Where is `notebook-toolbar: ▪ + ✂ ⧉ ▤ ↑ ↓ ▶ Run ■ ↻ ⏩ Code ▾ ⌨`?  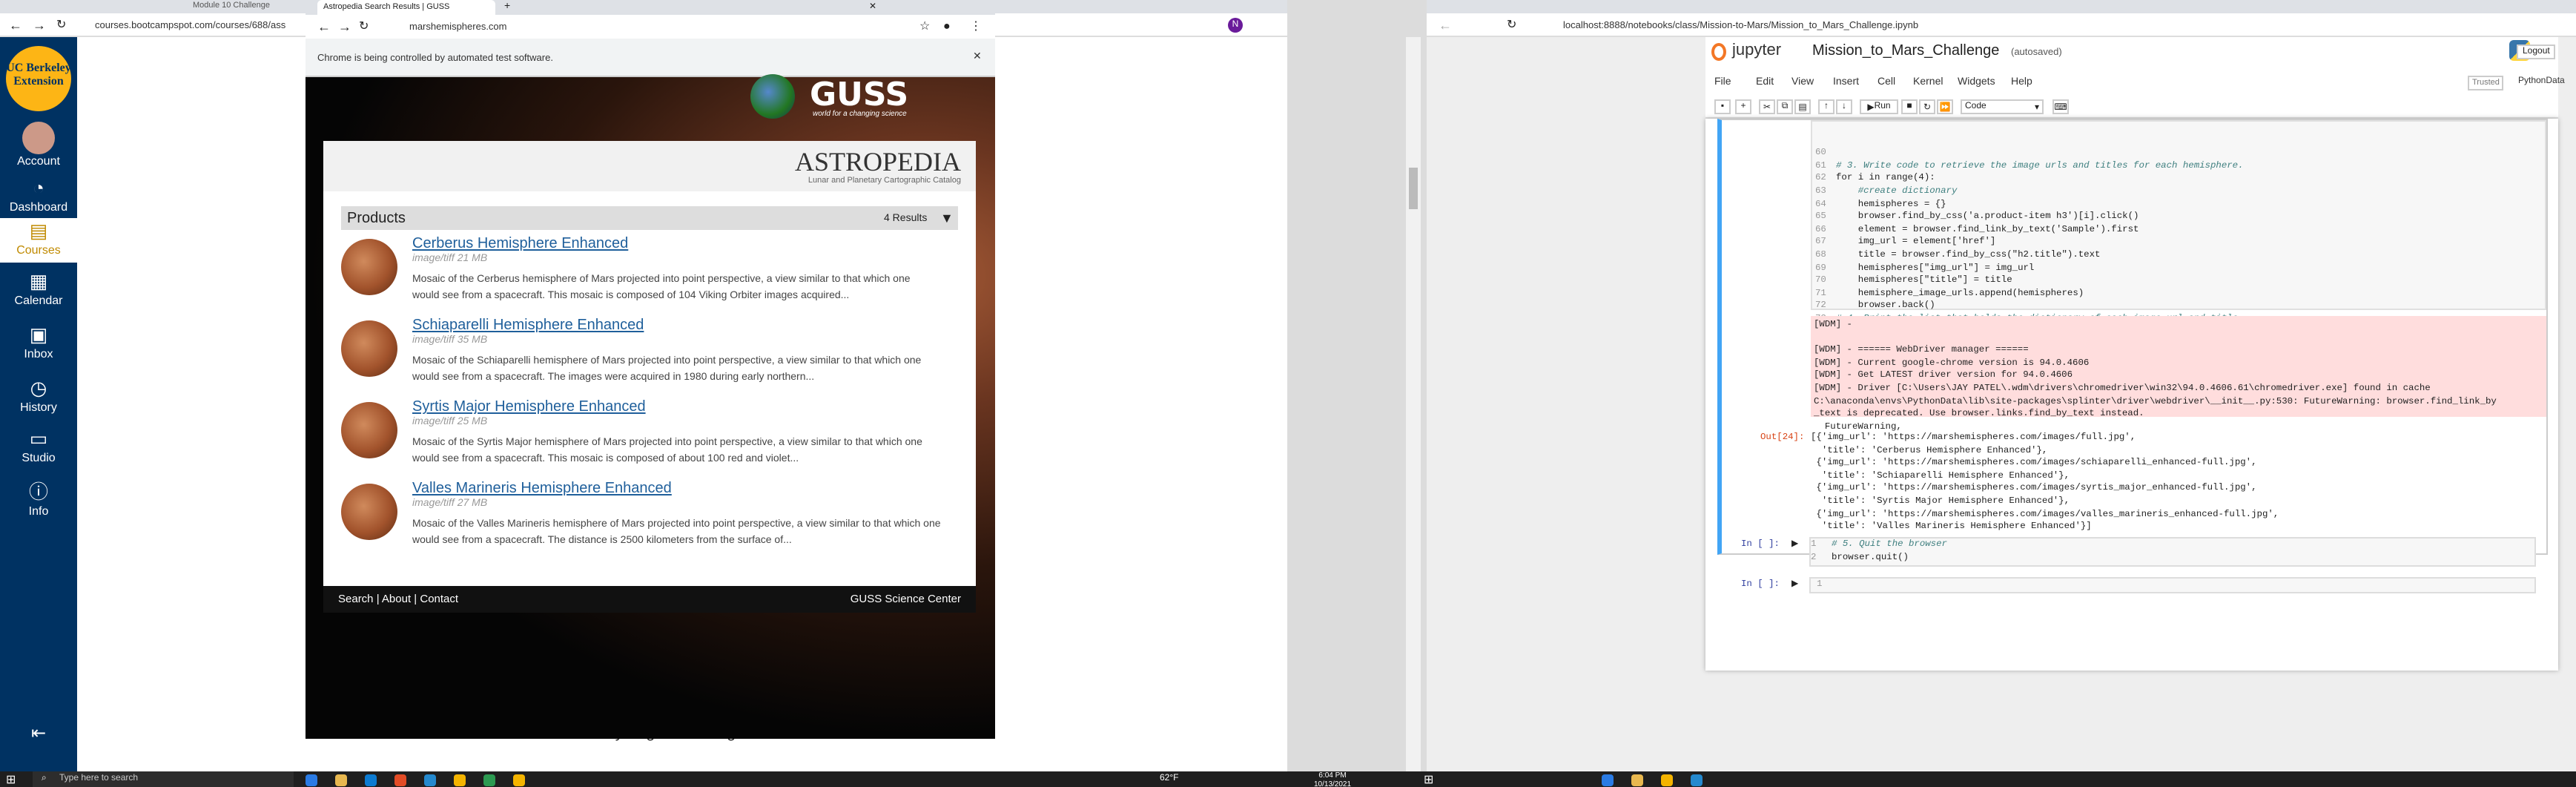 notebook-toolbar: ▪ + ✂ ⧉ ▤ ↑ ↓ ▶ Run ■ ↻ ⏩ Code ▾ ⌨ is located at coordinates (2131, 107).